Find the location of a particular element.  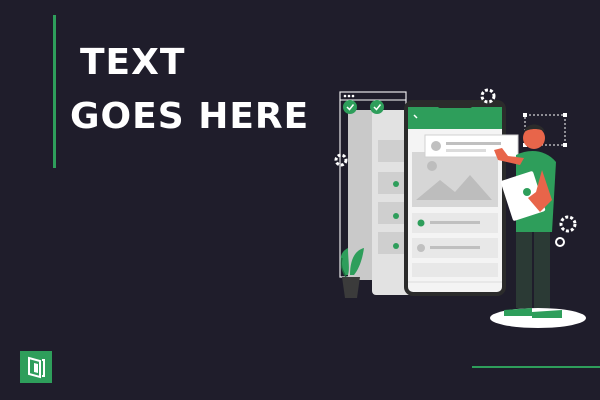

headline-line-2: GOES HERE is located at coordinates (190, 116).